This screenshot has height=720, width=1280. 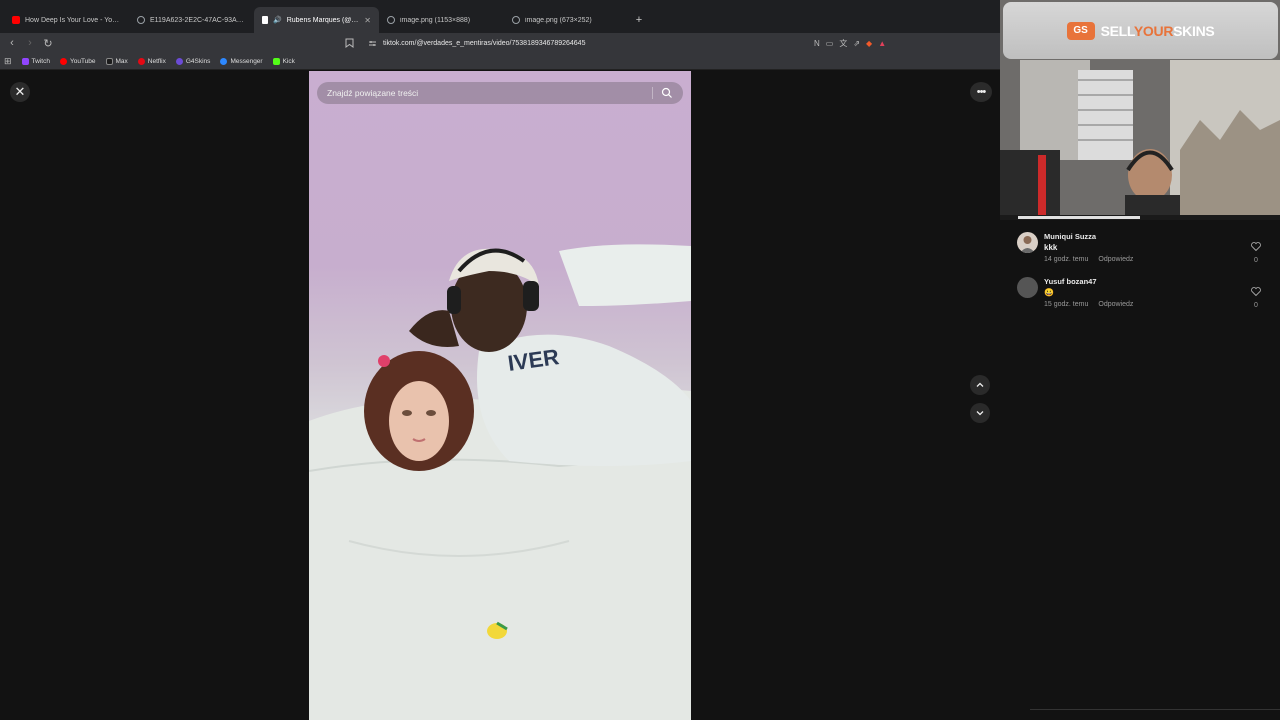 What do you see at coordinates (652, 93) in the screenshot?
I see `search-divider` at bounding box center [652, 93].